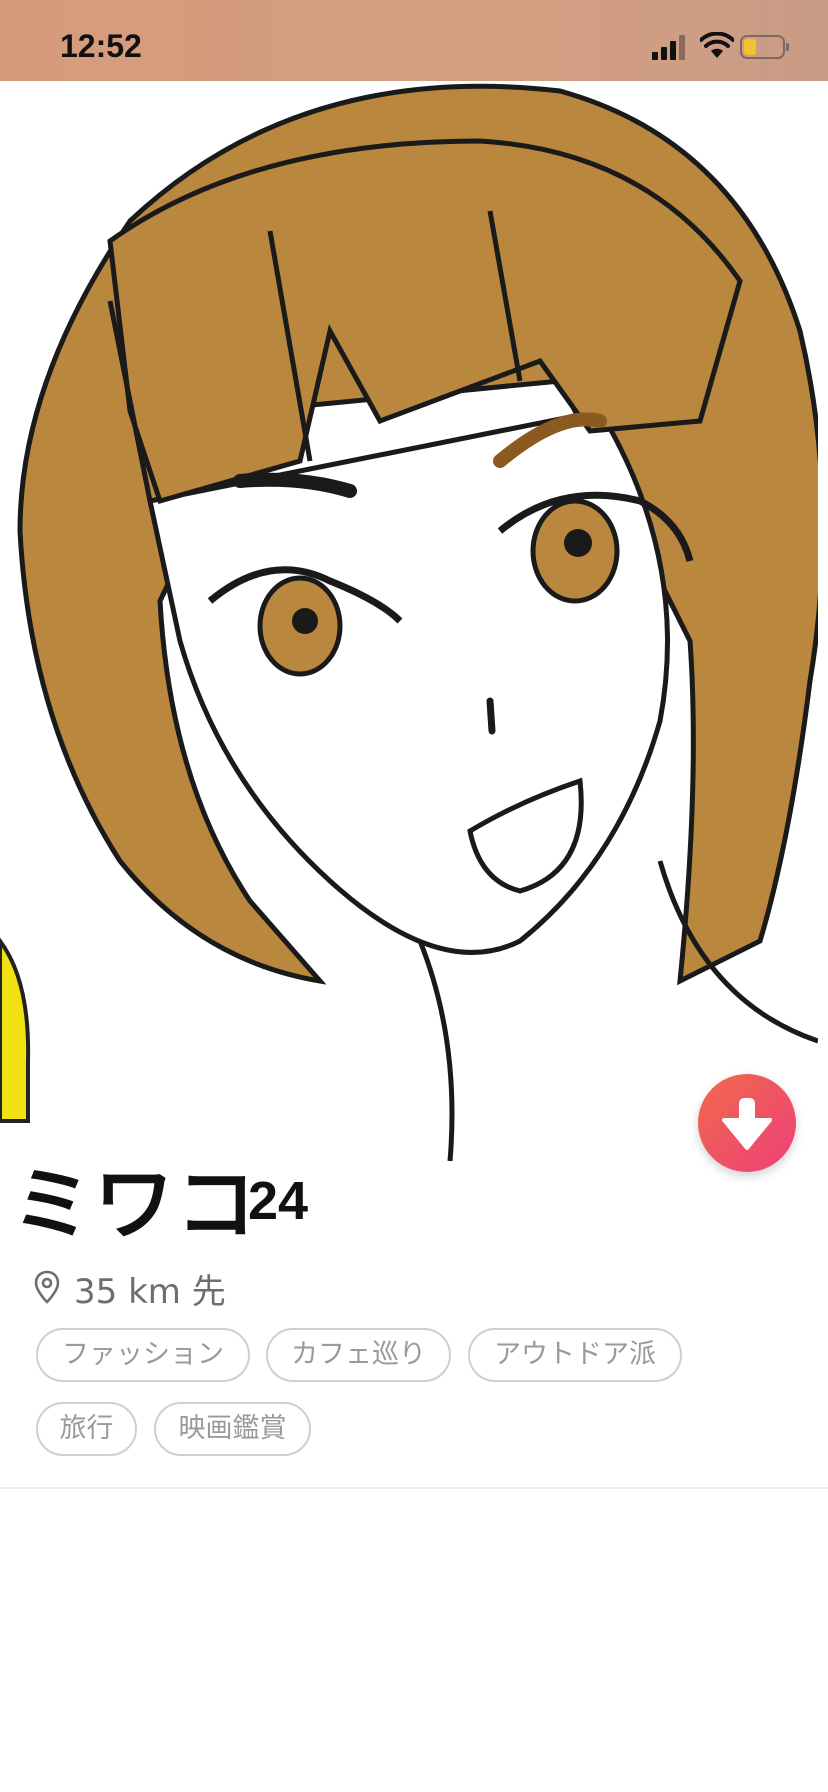 Image resolution: width=828 pixels, height=1792 pixels. Describe the element at coordinates (414, 40) in the screenshot. I see `status-bar: 12:52` at that location.